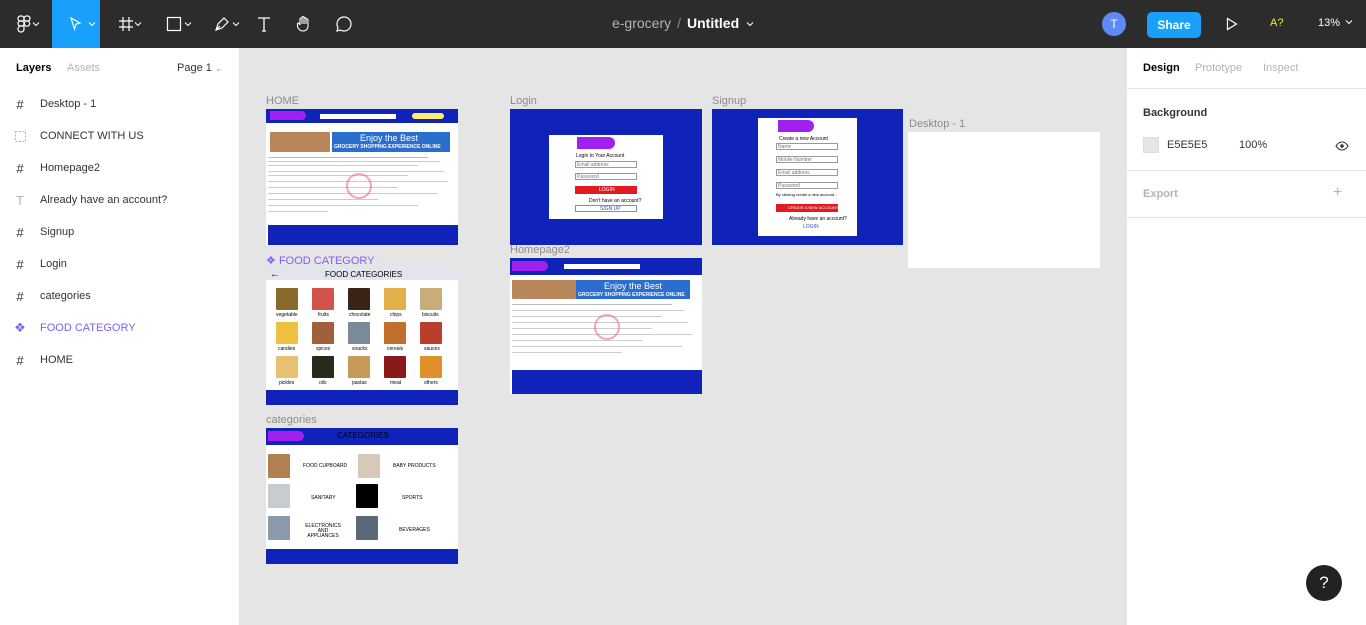 This screenshot has height=625, width=1366. I want to click on page-select: Page 1 ⌄, so click(199, 68).